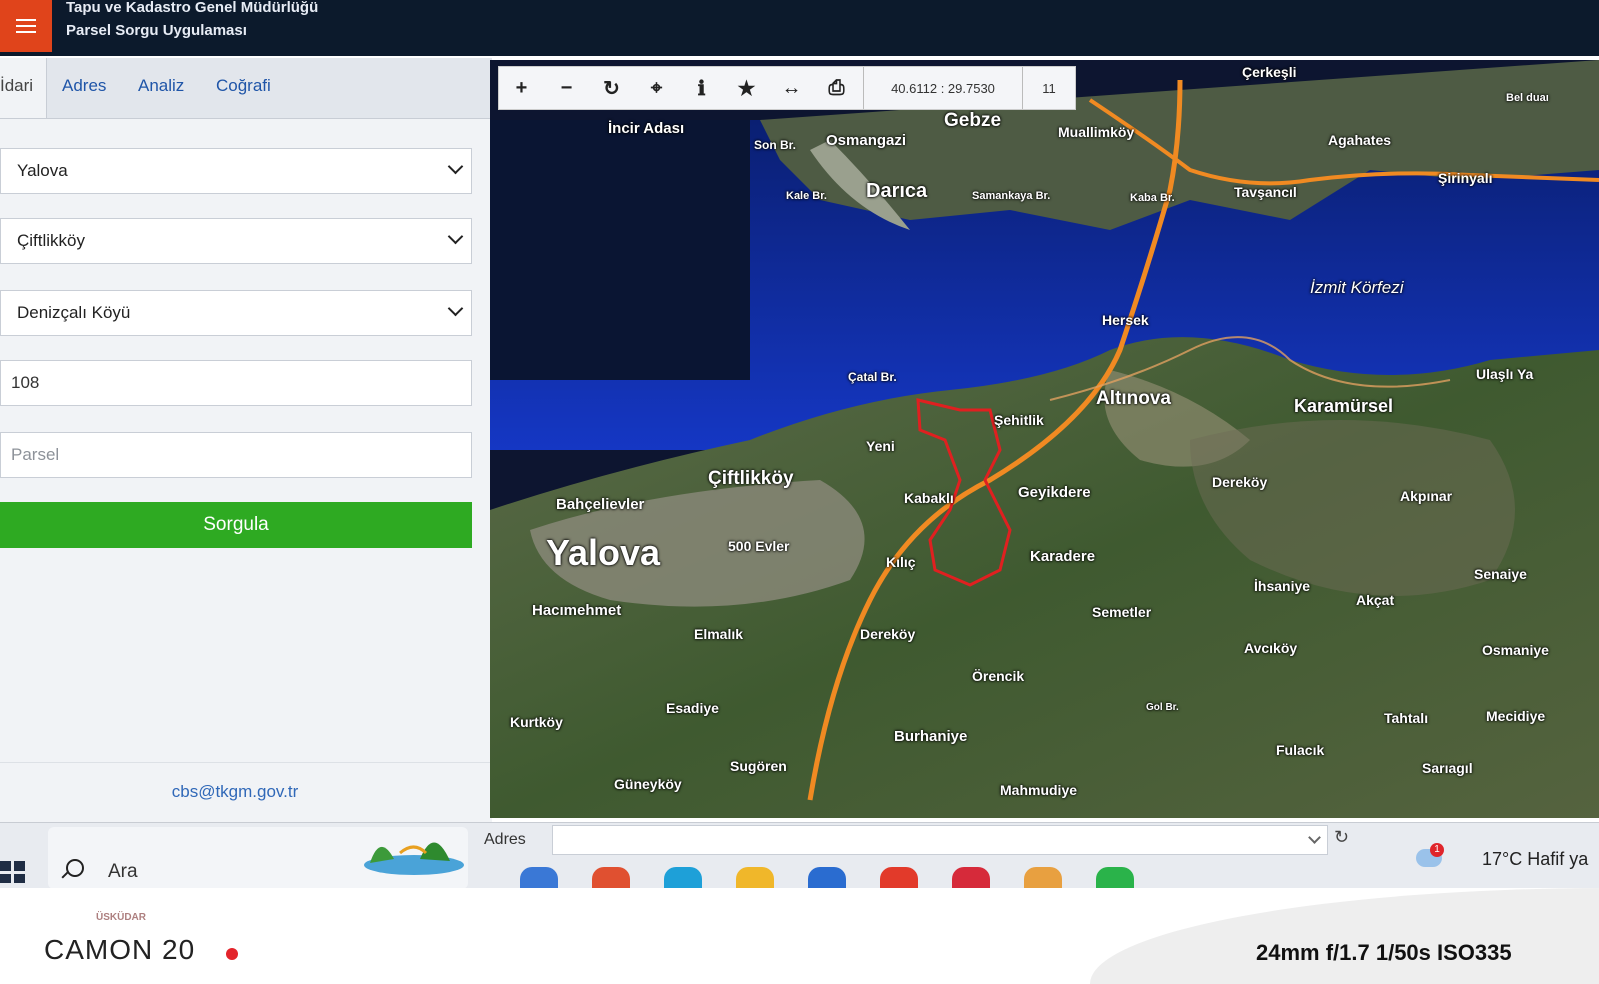 This screenshot has width=1599, height=984. I want to click on parcel-placeholder: Parsel, so click(35, 454).